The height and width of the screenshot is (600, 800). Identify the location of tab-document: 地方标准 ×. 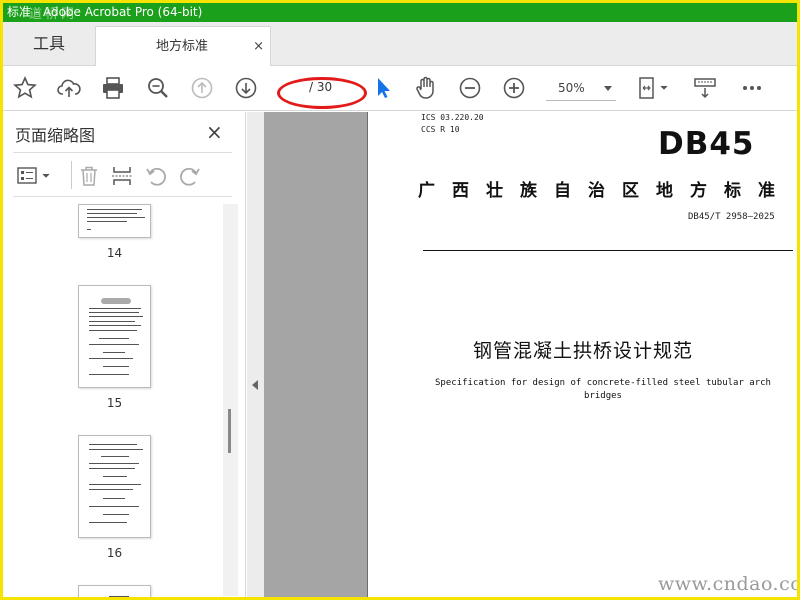
(183, 46).